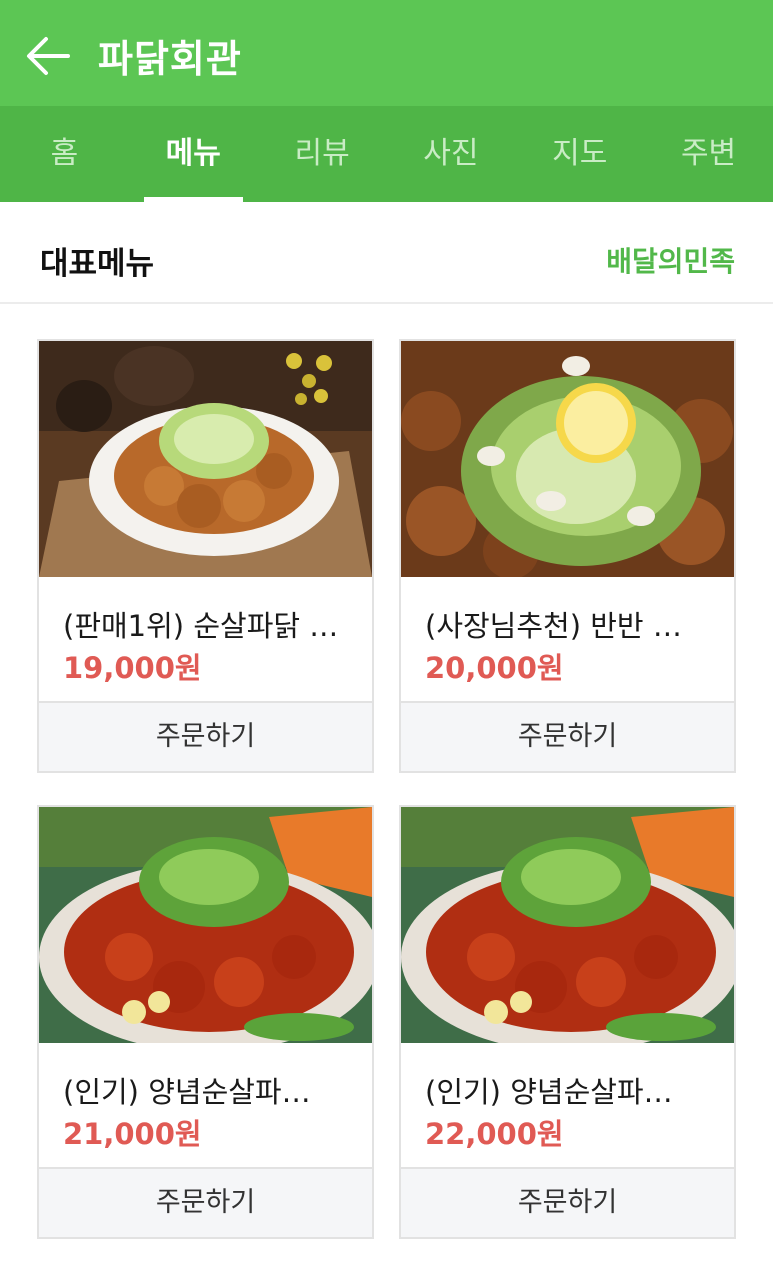 Image resolution: width=773 pixels, height=1263 pixels. I want to click on menu-card: (인기) 양념순살파… 21,000원 주문하기, so click(205, 1022).